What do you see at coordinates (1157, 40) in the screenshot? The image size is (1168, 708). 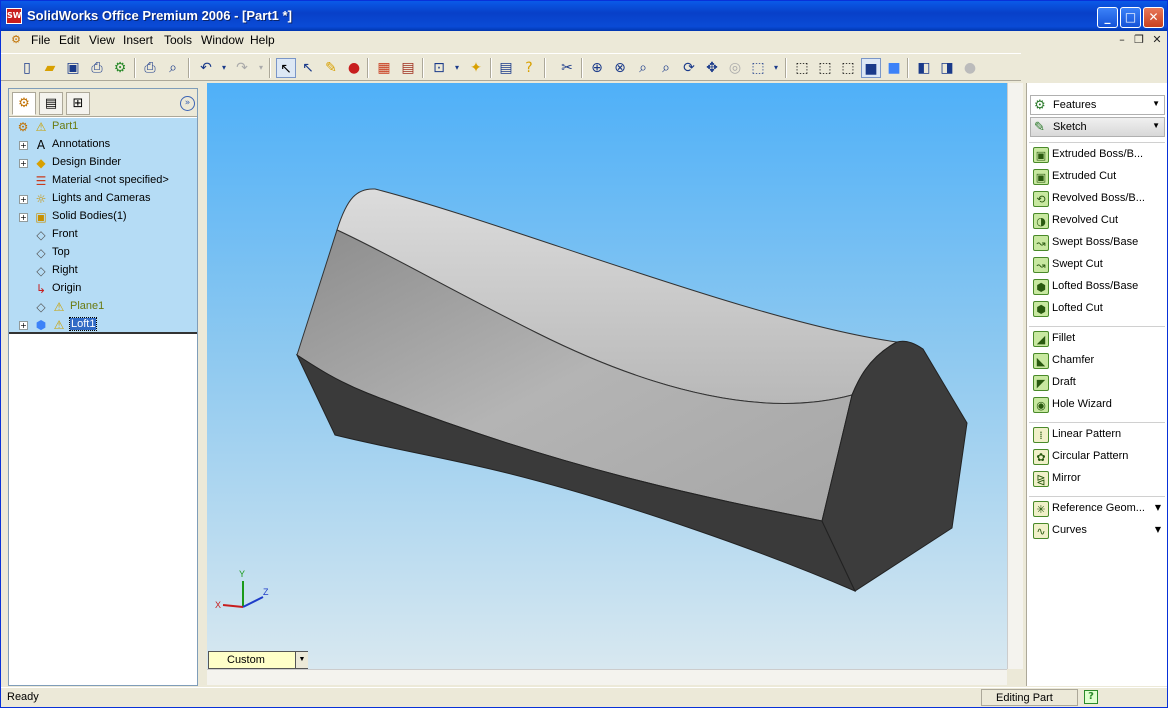 I see `mdi-close-button: ✕` at bounding box center [1157, 40].